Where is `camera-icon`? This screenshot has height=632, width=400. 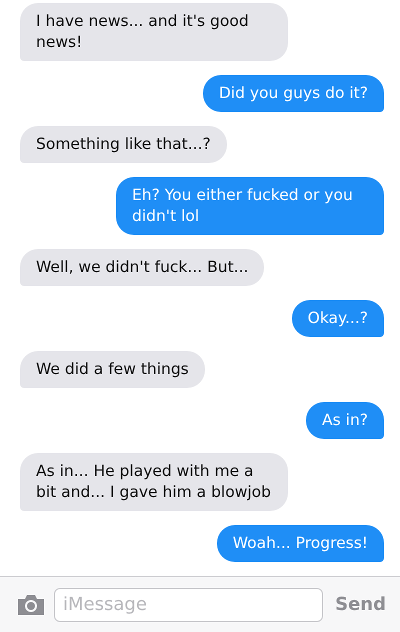
camera-icon is located at coordinates (31, 605).